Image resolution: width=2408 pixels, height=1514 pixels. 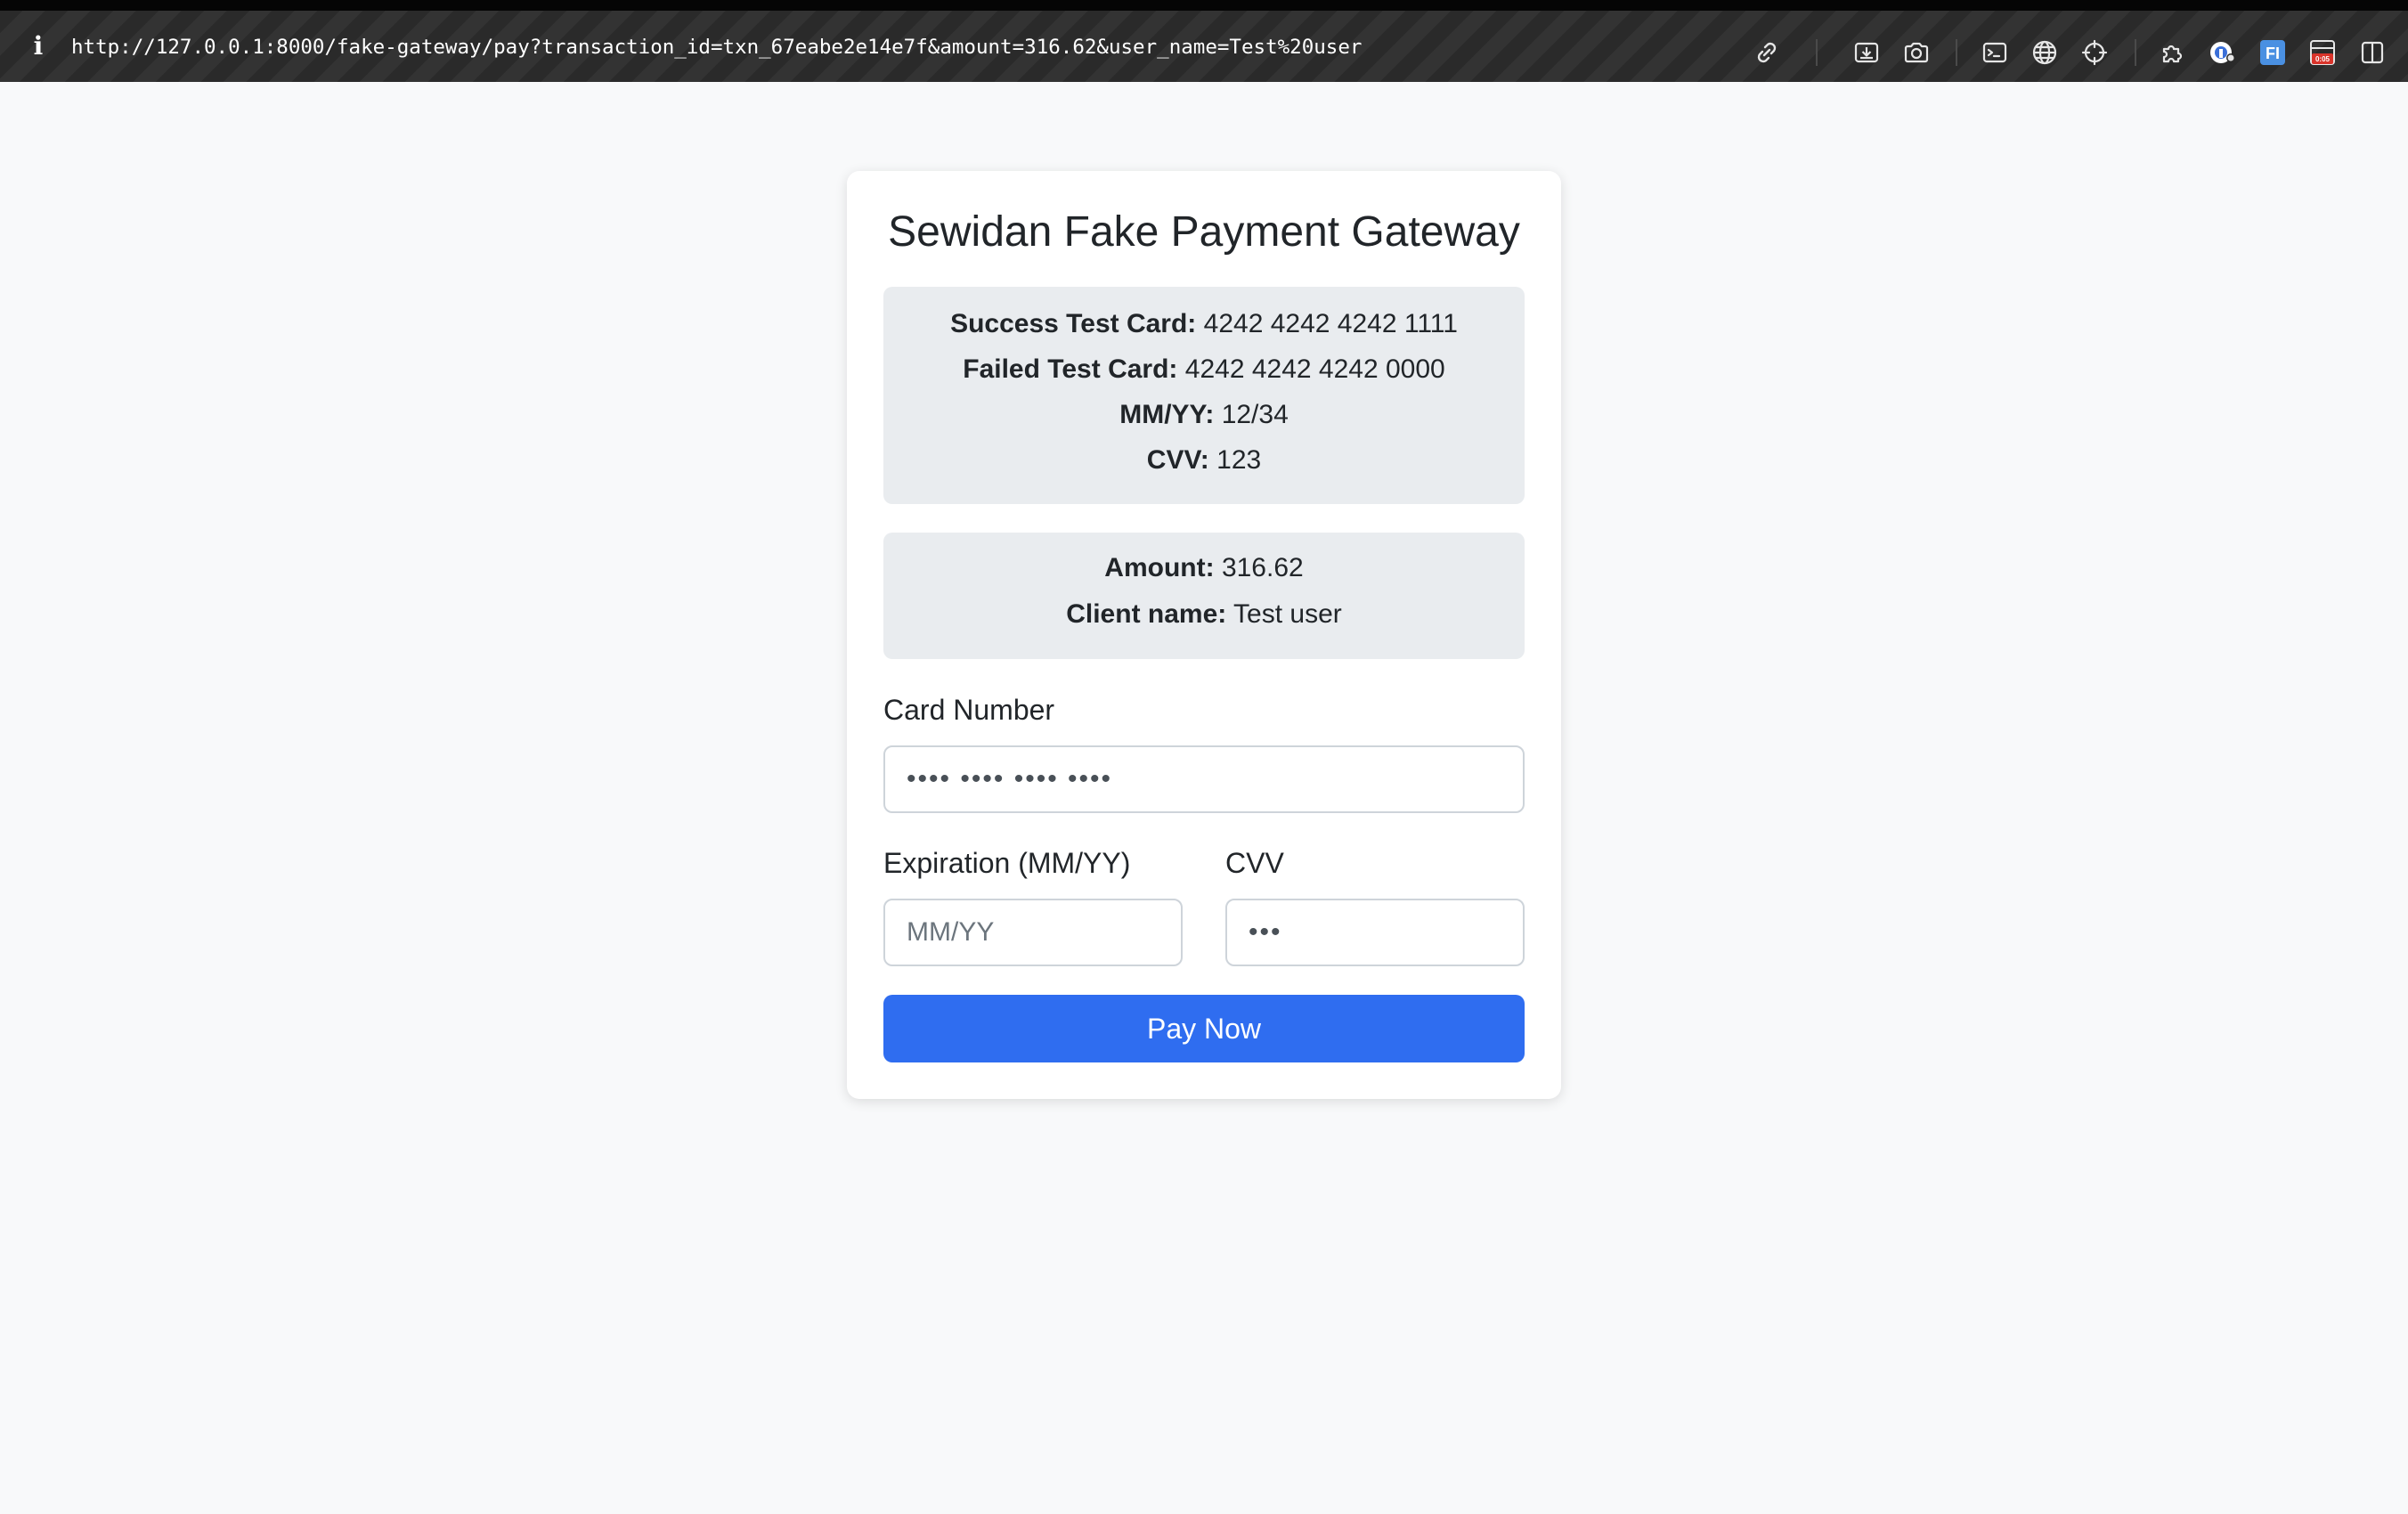 I want to click on test-card-label: Failed Test Card:, so click(x=1070, y=369).